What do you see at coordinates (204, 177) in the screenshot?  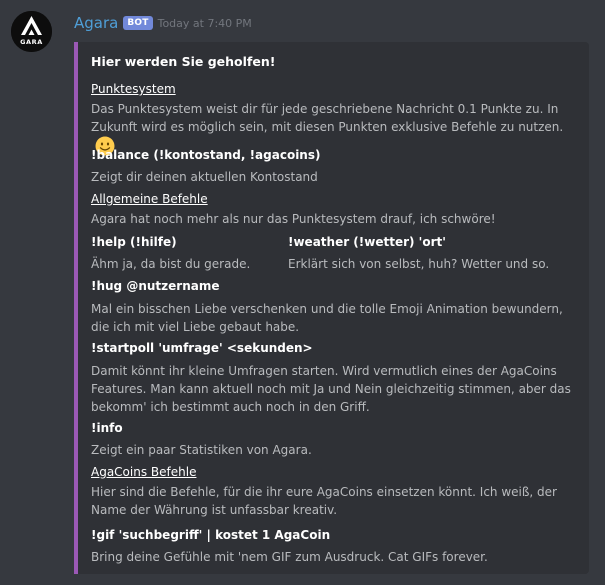 I see `field-value: Zeigt dir deinen aktuellen Kontostand` at bounding box center [204, 177].